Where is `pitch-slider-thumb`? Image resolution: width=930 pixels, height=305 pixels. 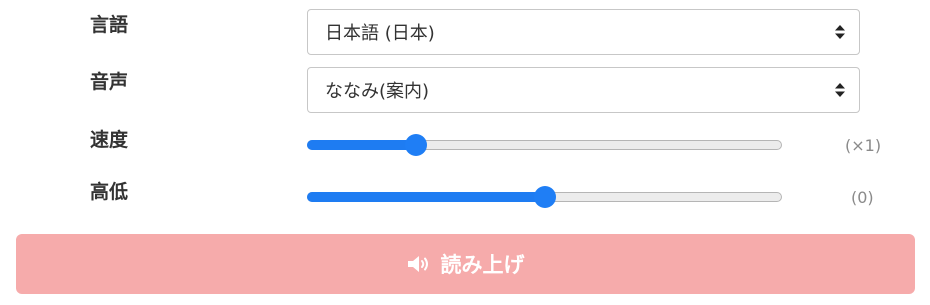 pitch-slider-thumb is located at coordinates (544, 197).